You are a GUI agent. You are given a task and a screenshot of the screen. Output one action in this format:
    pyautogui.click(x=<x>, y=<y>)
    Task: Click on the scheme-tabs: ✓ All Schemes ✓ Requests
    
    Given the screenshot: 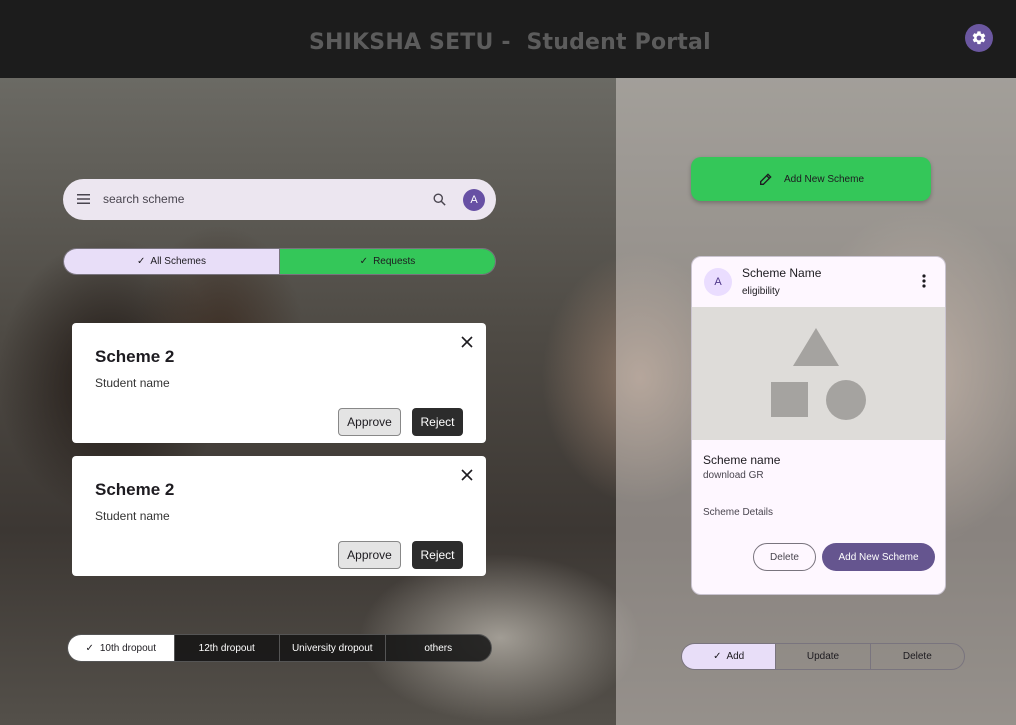 What is the action you would take?
    pyautogui.click(x=279, y=261)
    